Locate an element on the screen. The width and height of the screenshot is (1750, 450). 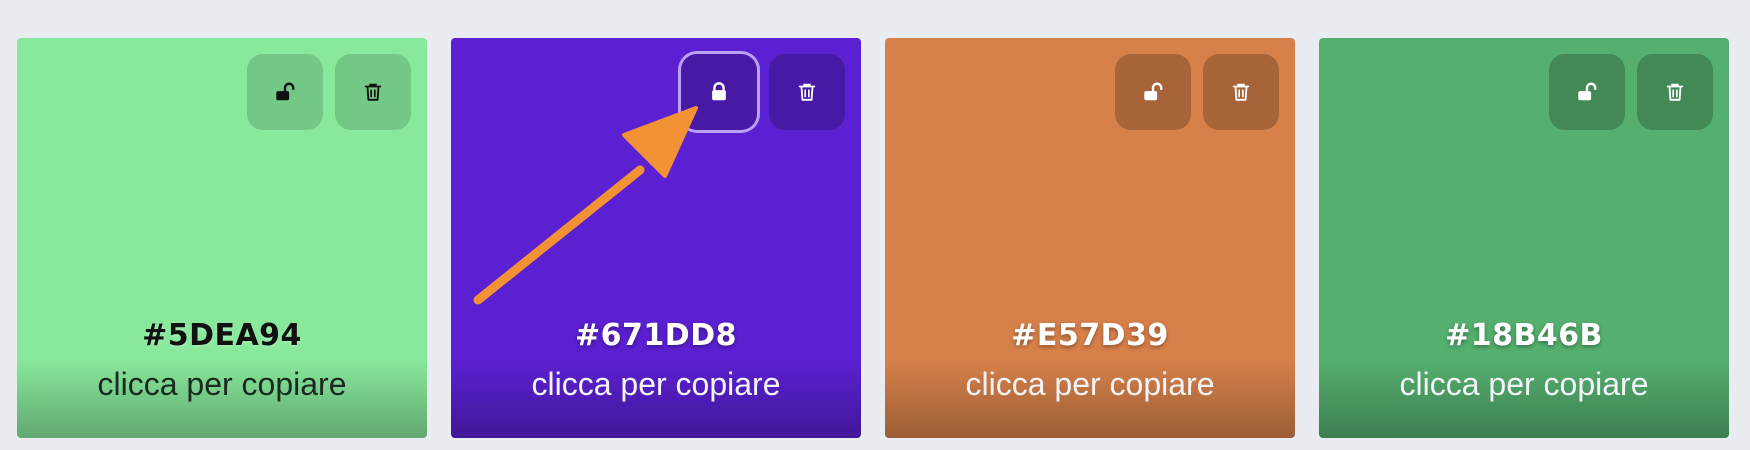
hex-code: #671DD8 is located at coordinates (656, 335).